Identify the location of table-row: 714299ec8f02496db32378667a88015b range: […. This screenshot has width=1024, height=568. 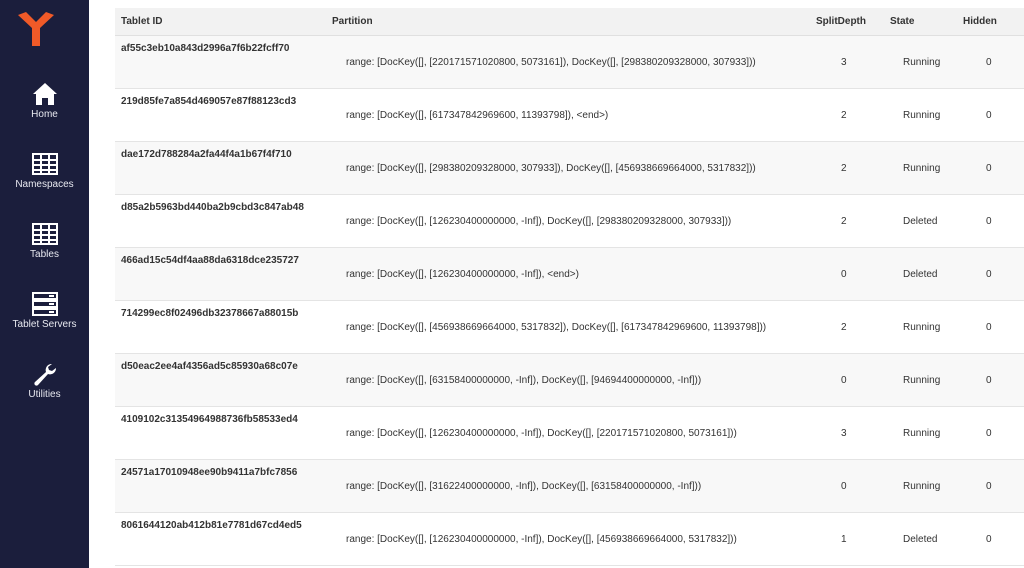
(569, 327).